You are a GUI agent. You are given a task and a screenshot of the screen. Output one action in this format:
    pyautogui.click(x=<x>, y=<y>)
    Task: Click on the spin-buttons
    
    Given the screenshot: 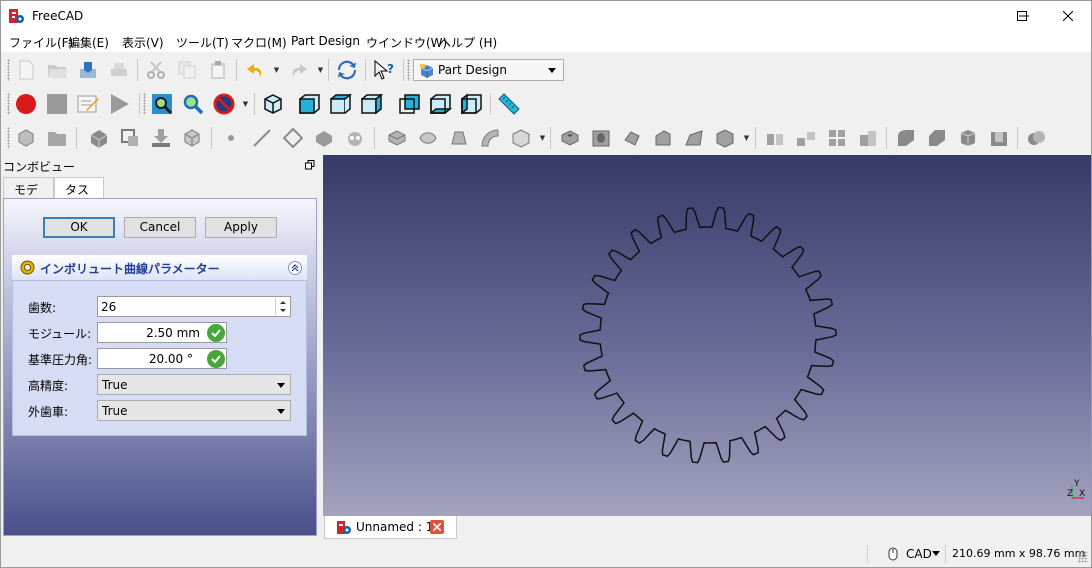 What is the action you would take?
    pyautogui.click(x=282, y=306)
    